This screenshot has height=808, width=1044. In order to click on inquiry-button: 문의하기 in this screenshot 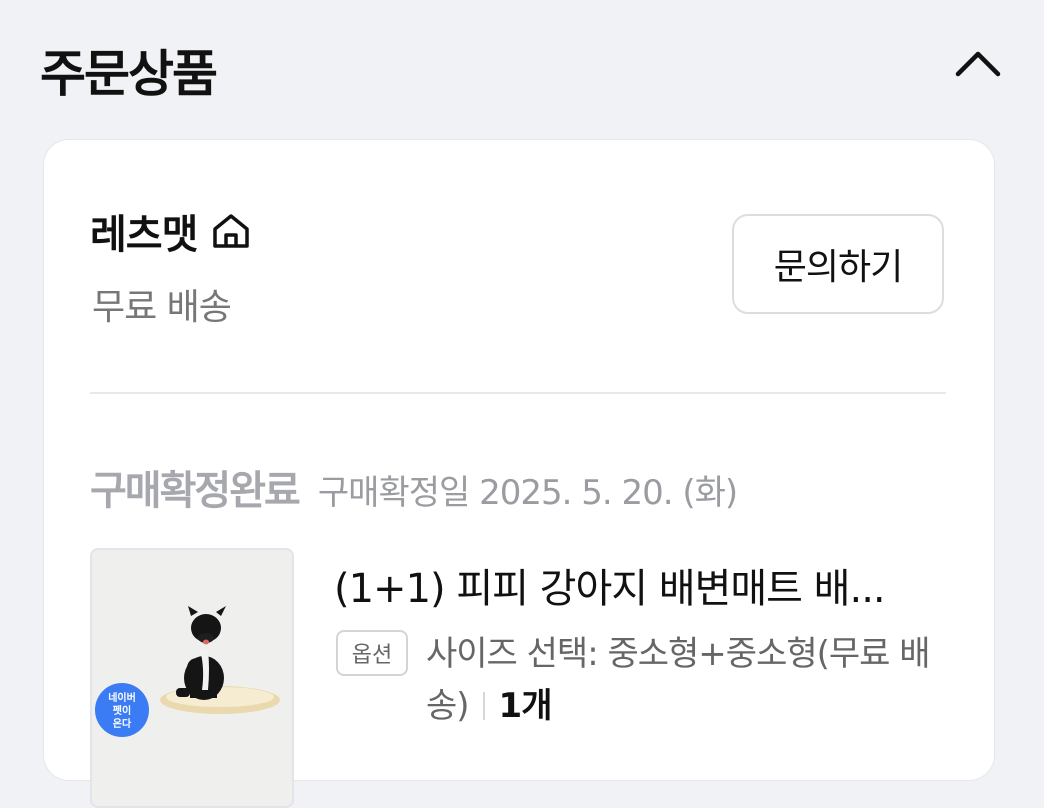, I will do `click(838, 264)`.